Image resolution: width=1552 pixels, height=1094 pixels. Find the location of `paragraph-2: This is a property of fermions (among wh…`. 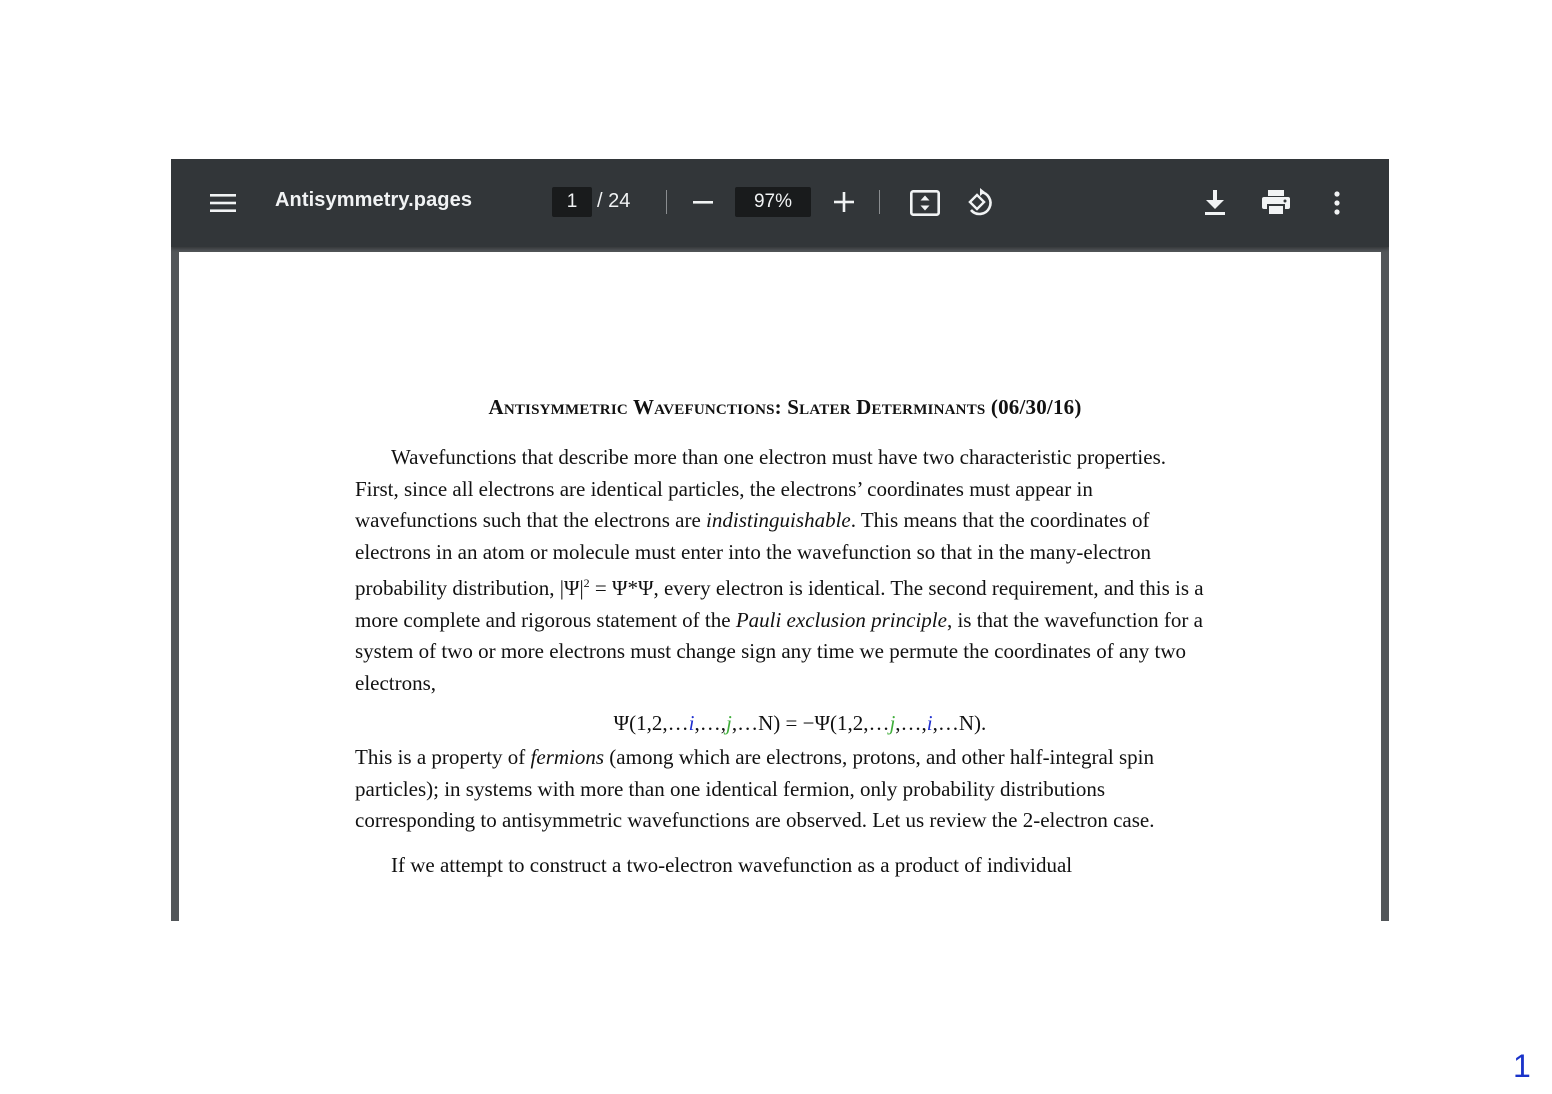

paragraph-2: This is a property of fermions (among wh… is located at coordinates (785, 789).